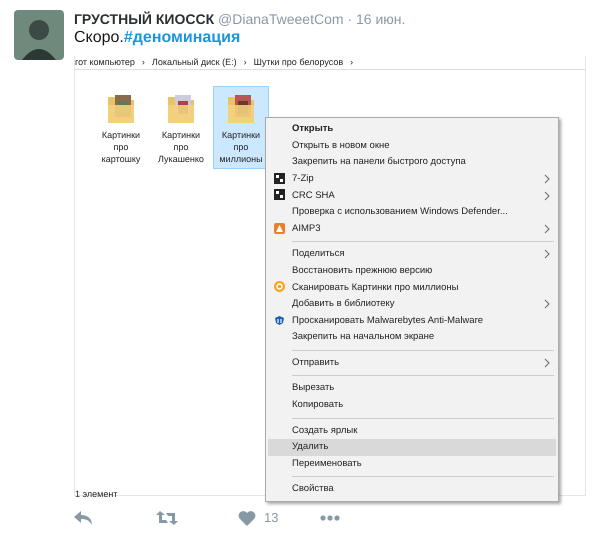 The width and height of the screenshot is (600, 533). Describe the element at coordinates (412, 337) in the screenshot. I see `menu-item: Закрепить на начальном экране` at that location.